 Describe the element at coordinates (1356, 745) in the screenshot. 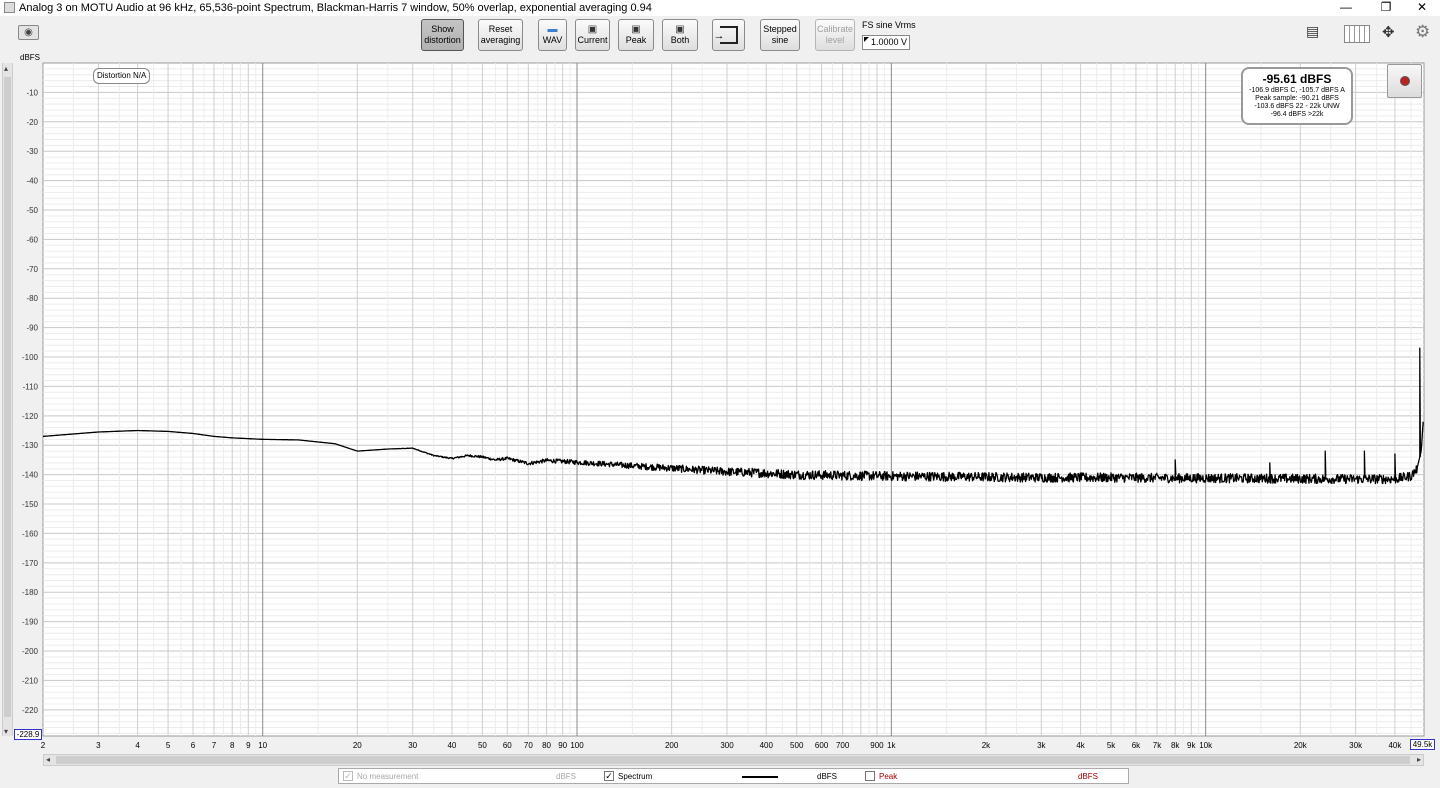

I see `x-tick-label: 30k` at that location.